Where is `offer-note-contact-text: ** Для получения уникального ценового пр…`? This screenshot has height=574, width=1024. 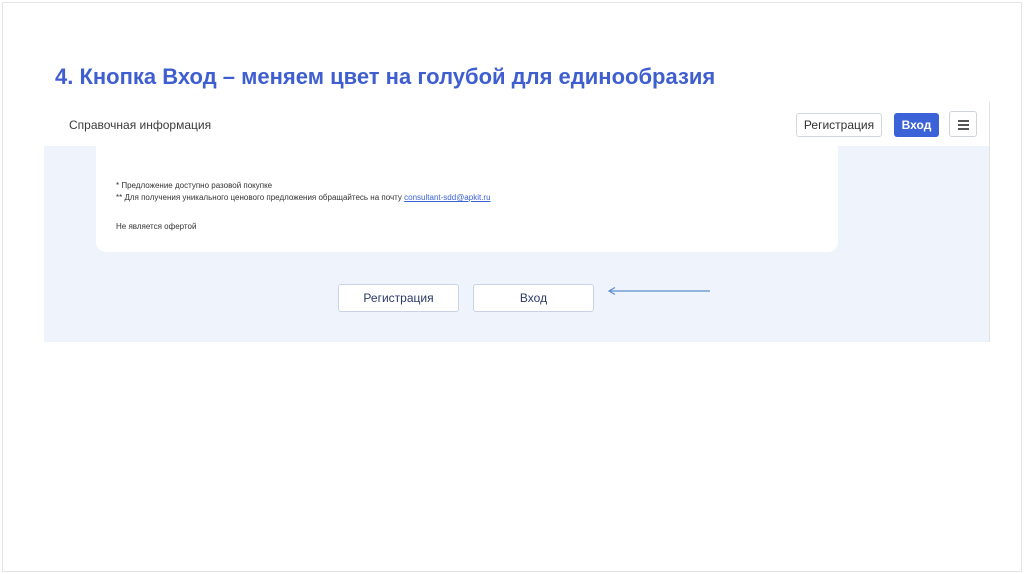 offer-note-contact-text: ** Для получения уникального ценового пр… is located at coordinates (260, 197).